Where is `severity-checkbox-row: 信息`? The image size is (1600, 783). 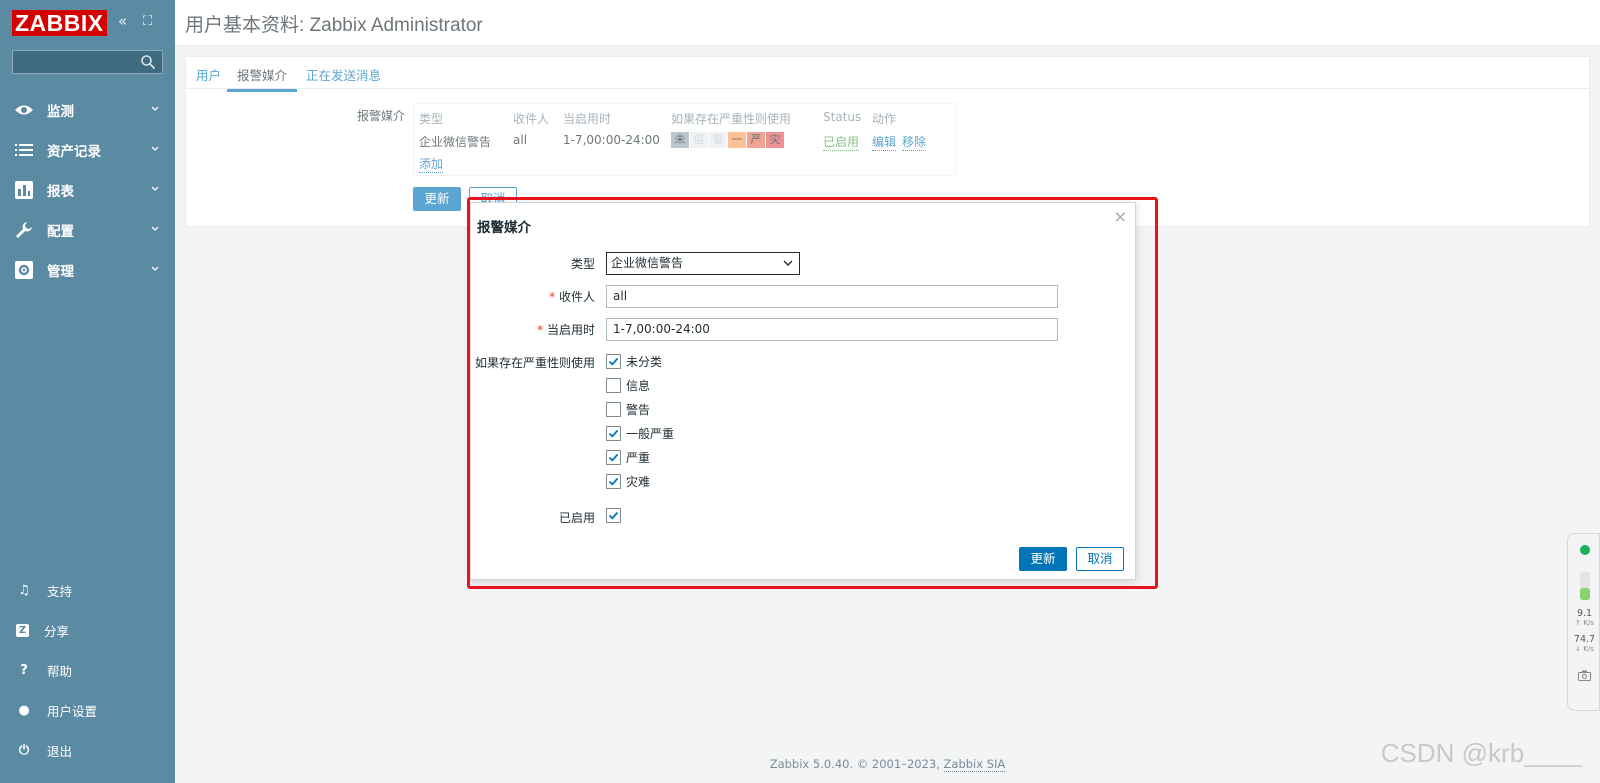
severity-checkbox-row: 信息 is located at coordinates (628, 385).